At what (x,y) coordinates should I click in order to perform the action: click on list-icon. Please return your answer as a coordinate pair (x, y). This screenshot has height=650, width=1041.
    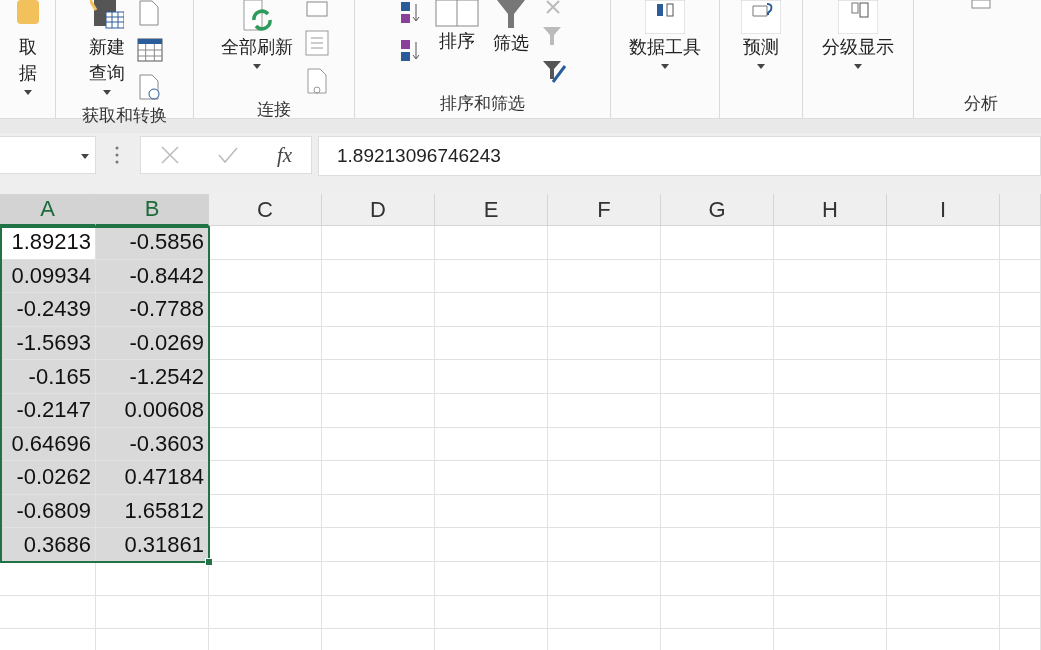
    Looking at the image, I should click on (317, 43).